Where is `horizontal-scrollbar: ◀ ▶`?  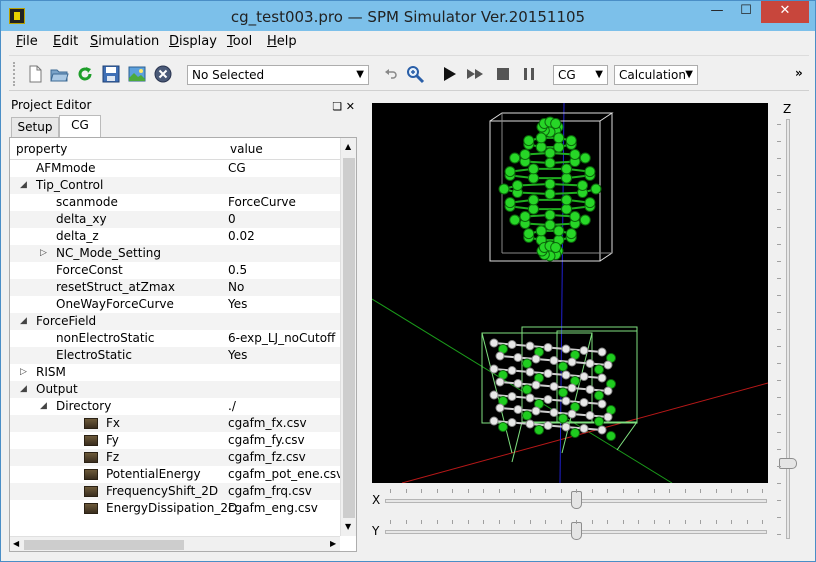
horizontal-scrollbar: ◀ ▶ is located at coordinates (175, 543).